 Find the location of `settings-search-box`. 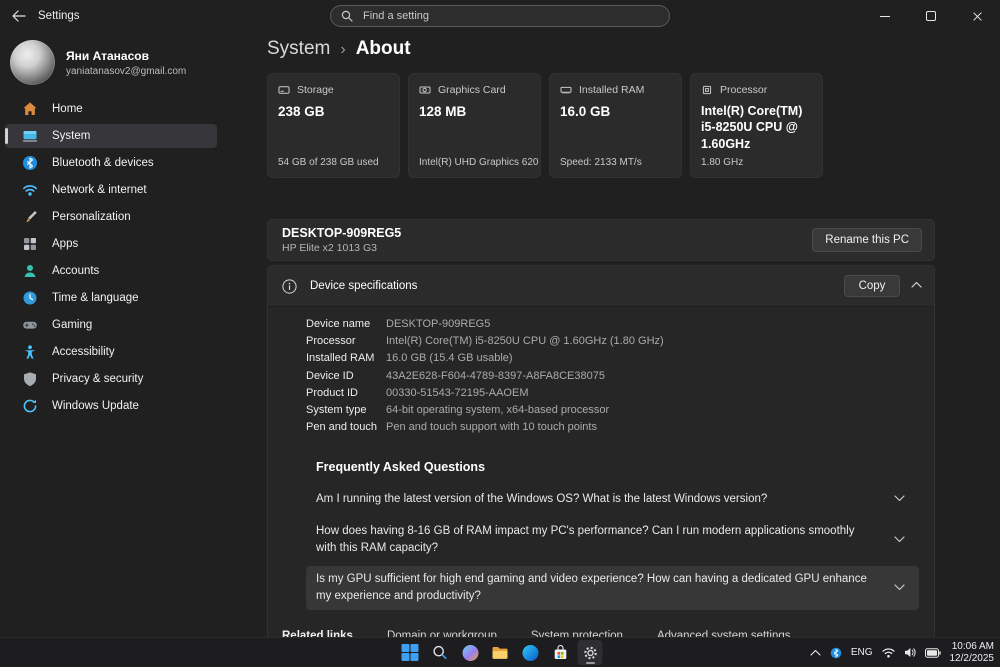

settings-search-box is located at coordinates (500, 16).